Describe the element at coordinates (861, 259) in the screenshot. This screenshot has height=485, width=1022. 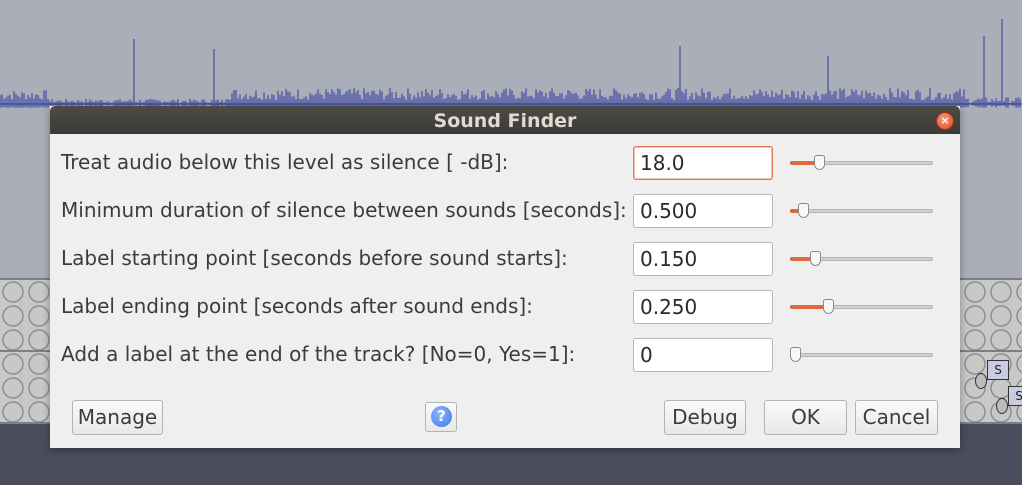
I see `label-start-slider` at that location.